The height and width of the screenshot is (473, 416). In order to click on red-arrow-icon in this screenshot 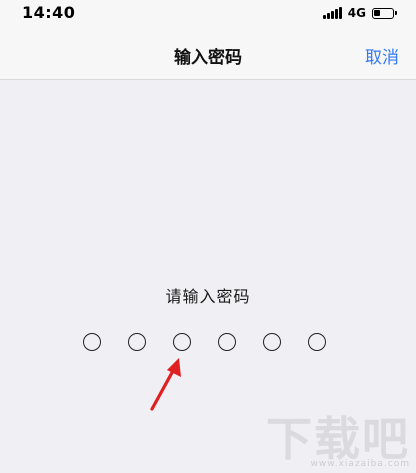, I will do `click(165, 384)`.